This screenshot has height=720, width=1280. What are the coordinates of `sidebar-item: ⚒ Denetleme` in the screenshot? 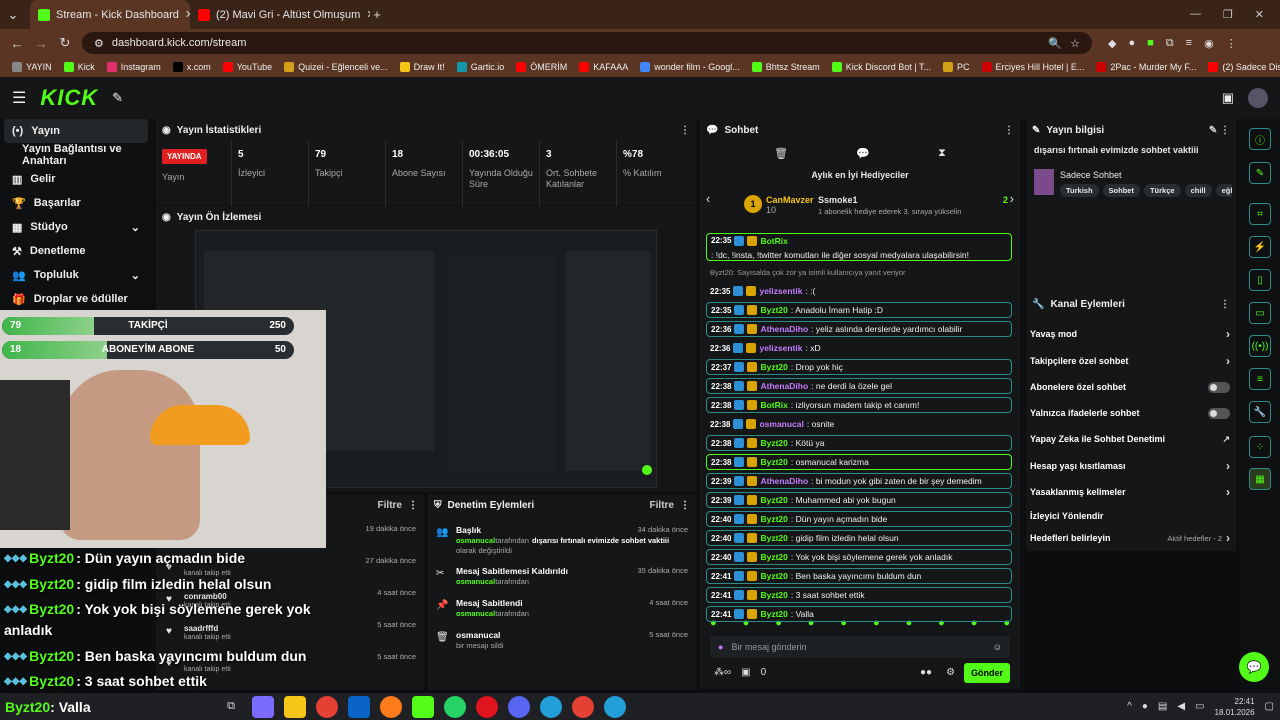 It's located at (76, 251).